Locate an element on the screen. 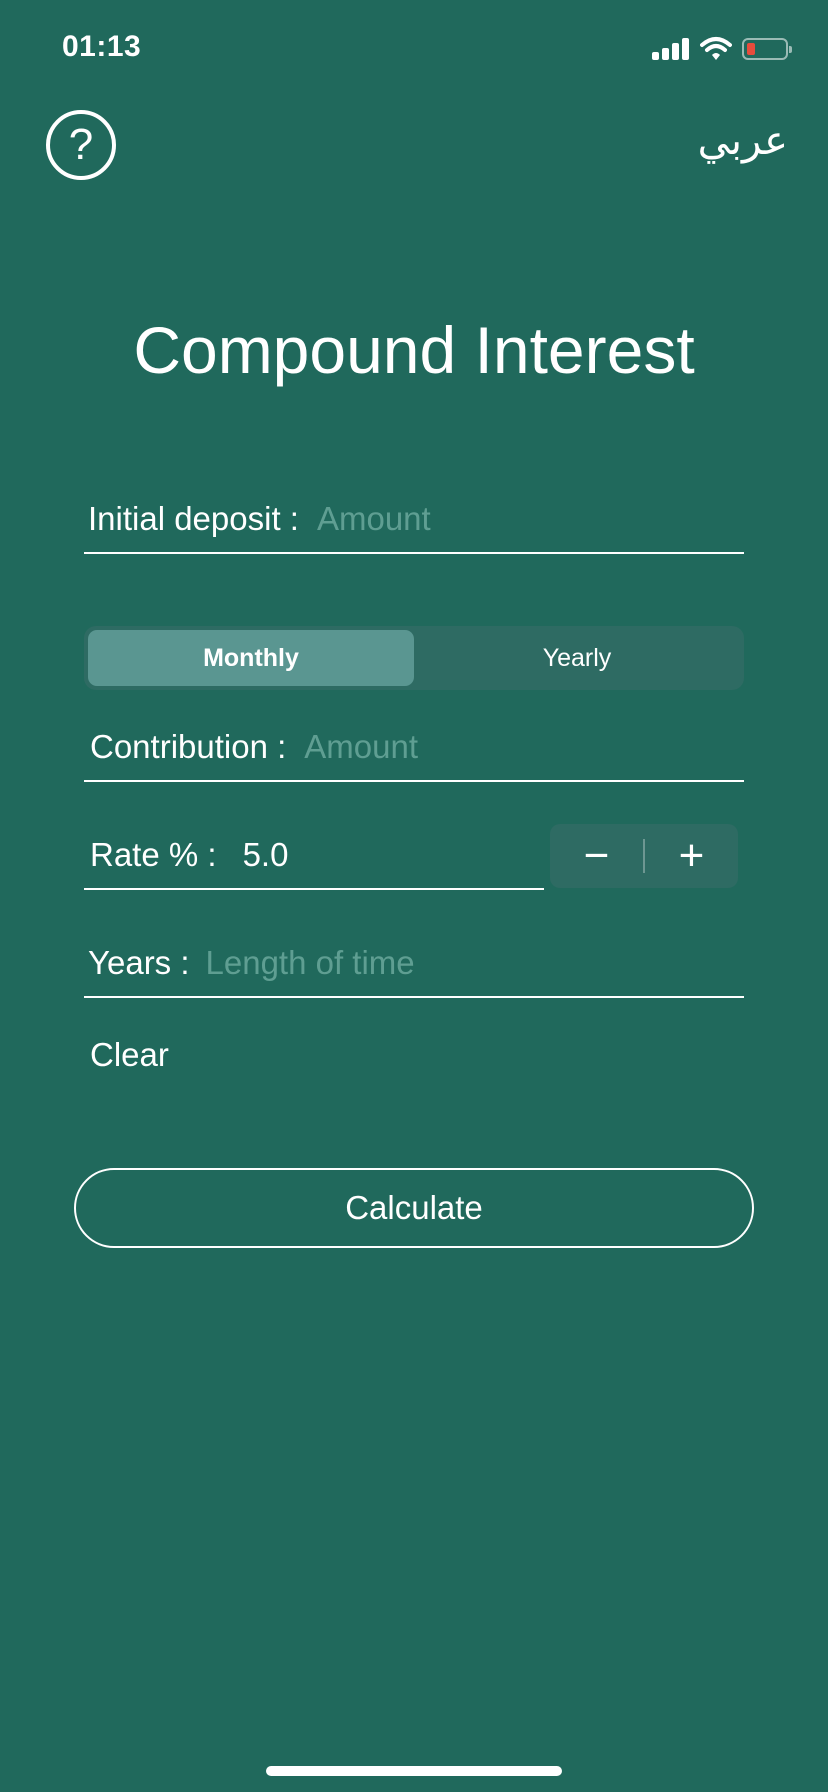  segment-monthly: Monthly is located at coordinates (251, 658).